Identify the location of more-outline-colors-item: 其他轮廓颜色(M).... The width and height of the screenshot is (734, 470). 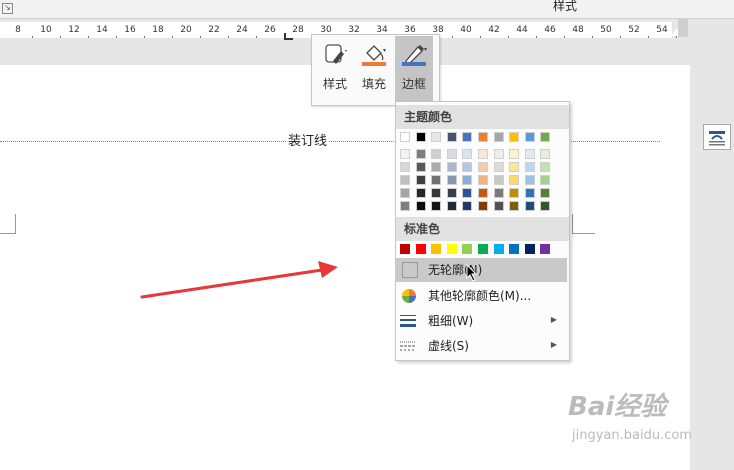
(481, 296).